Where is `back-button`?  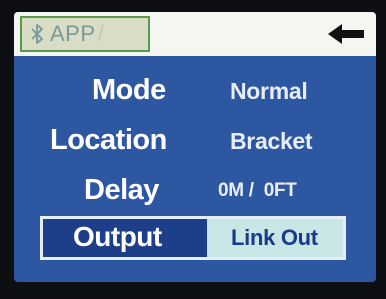
back-button is located at coordinates (346, 34).